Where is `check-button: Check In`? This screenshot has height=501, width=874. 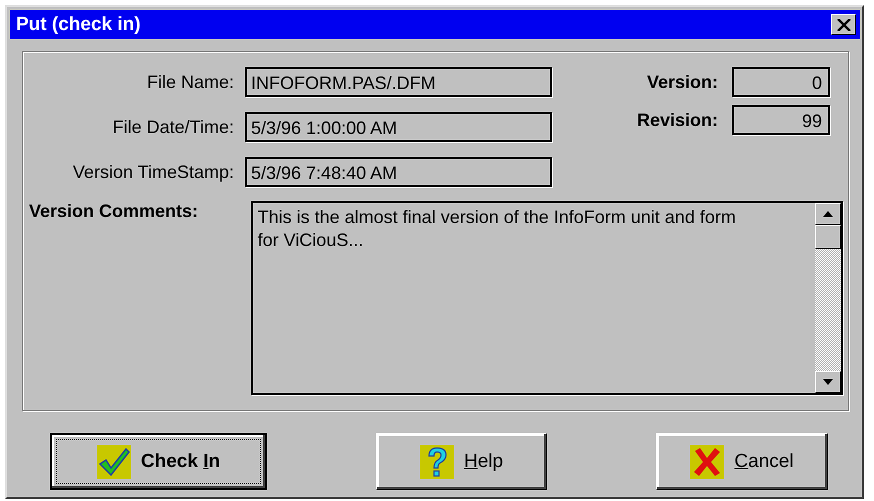 check-button: Check In is located at coordinates (158, 461).